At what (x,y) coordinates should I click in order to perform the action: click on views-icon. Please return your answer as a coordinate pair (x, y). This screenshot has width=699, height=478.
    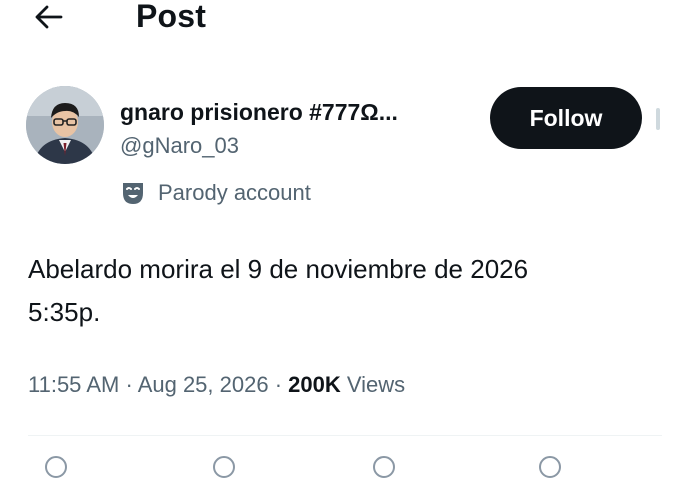
    Looking at the image, I should click on (550, 467).